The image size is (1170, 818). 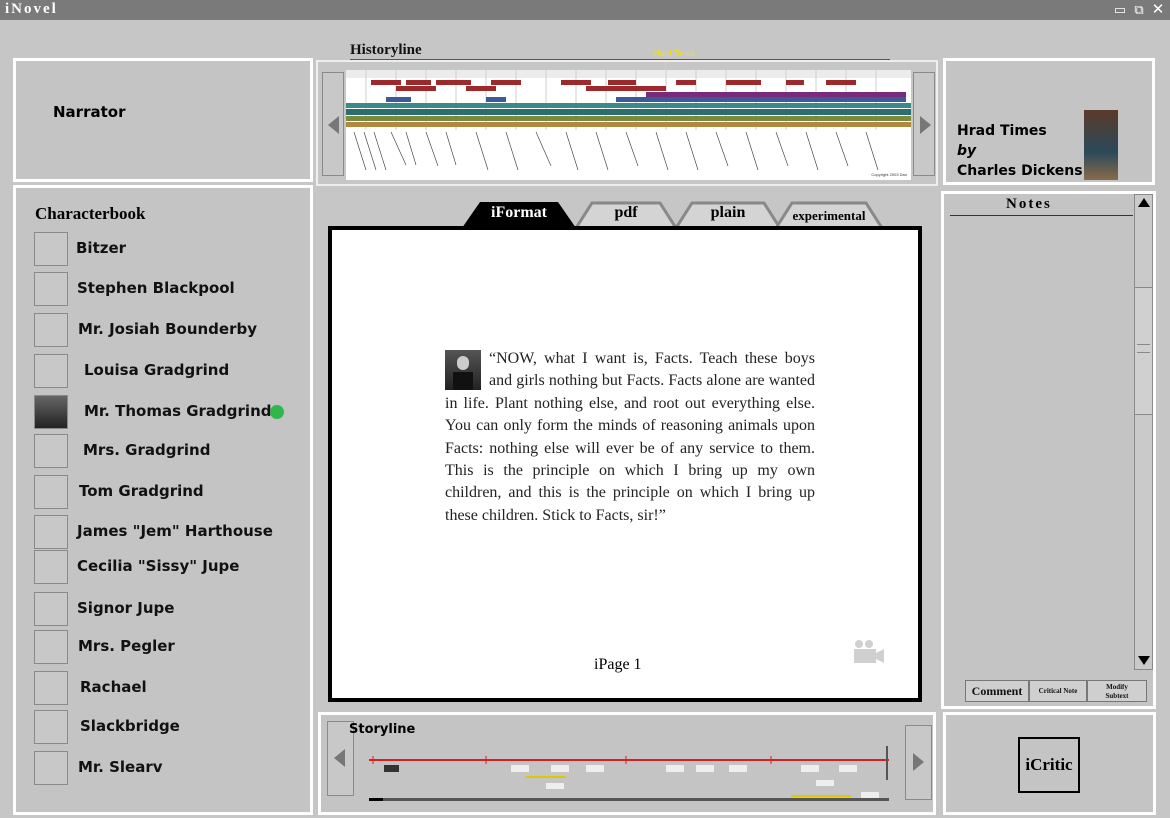 I want to click on tab-iformat: iFormat, so click(x=519, y=214).